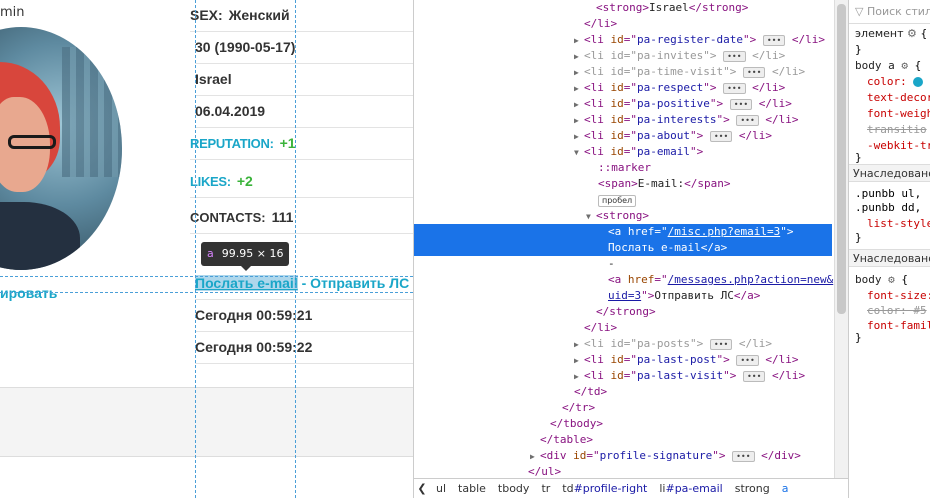  I want to click on dom-line: </ul>, so click(623, 471).